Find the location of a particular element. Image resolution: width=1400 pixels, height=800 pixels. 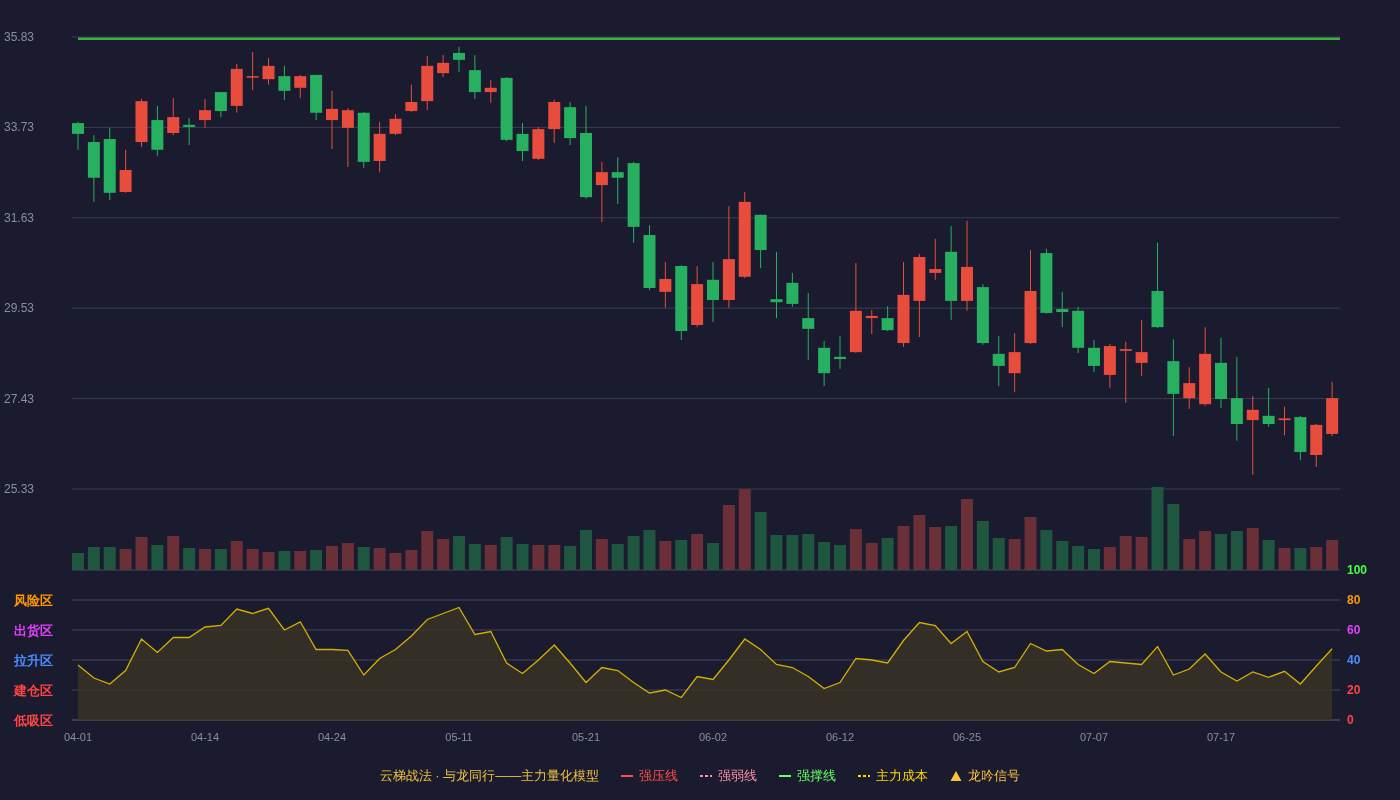

axis-label: 31.63 is located at coordinates (19, 217).